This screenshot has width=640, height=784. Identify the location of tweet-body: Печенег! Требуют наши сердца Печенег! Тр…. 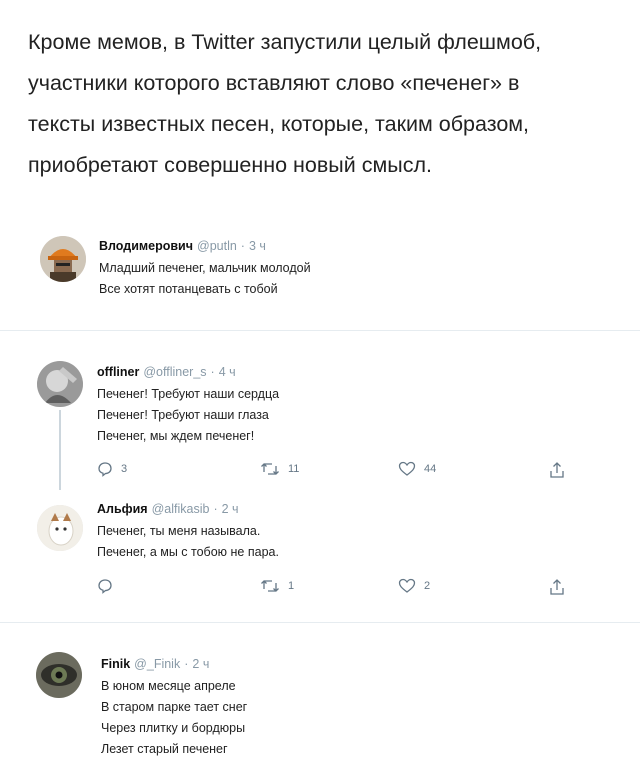
(188, 415).